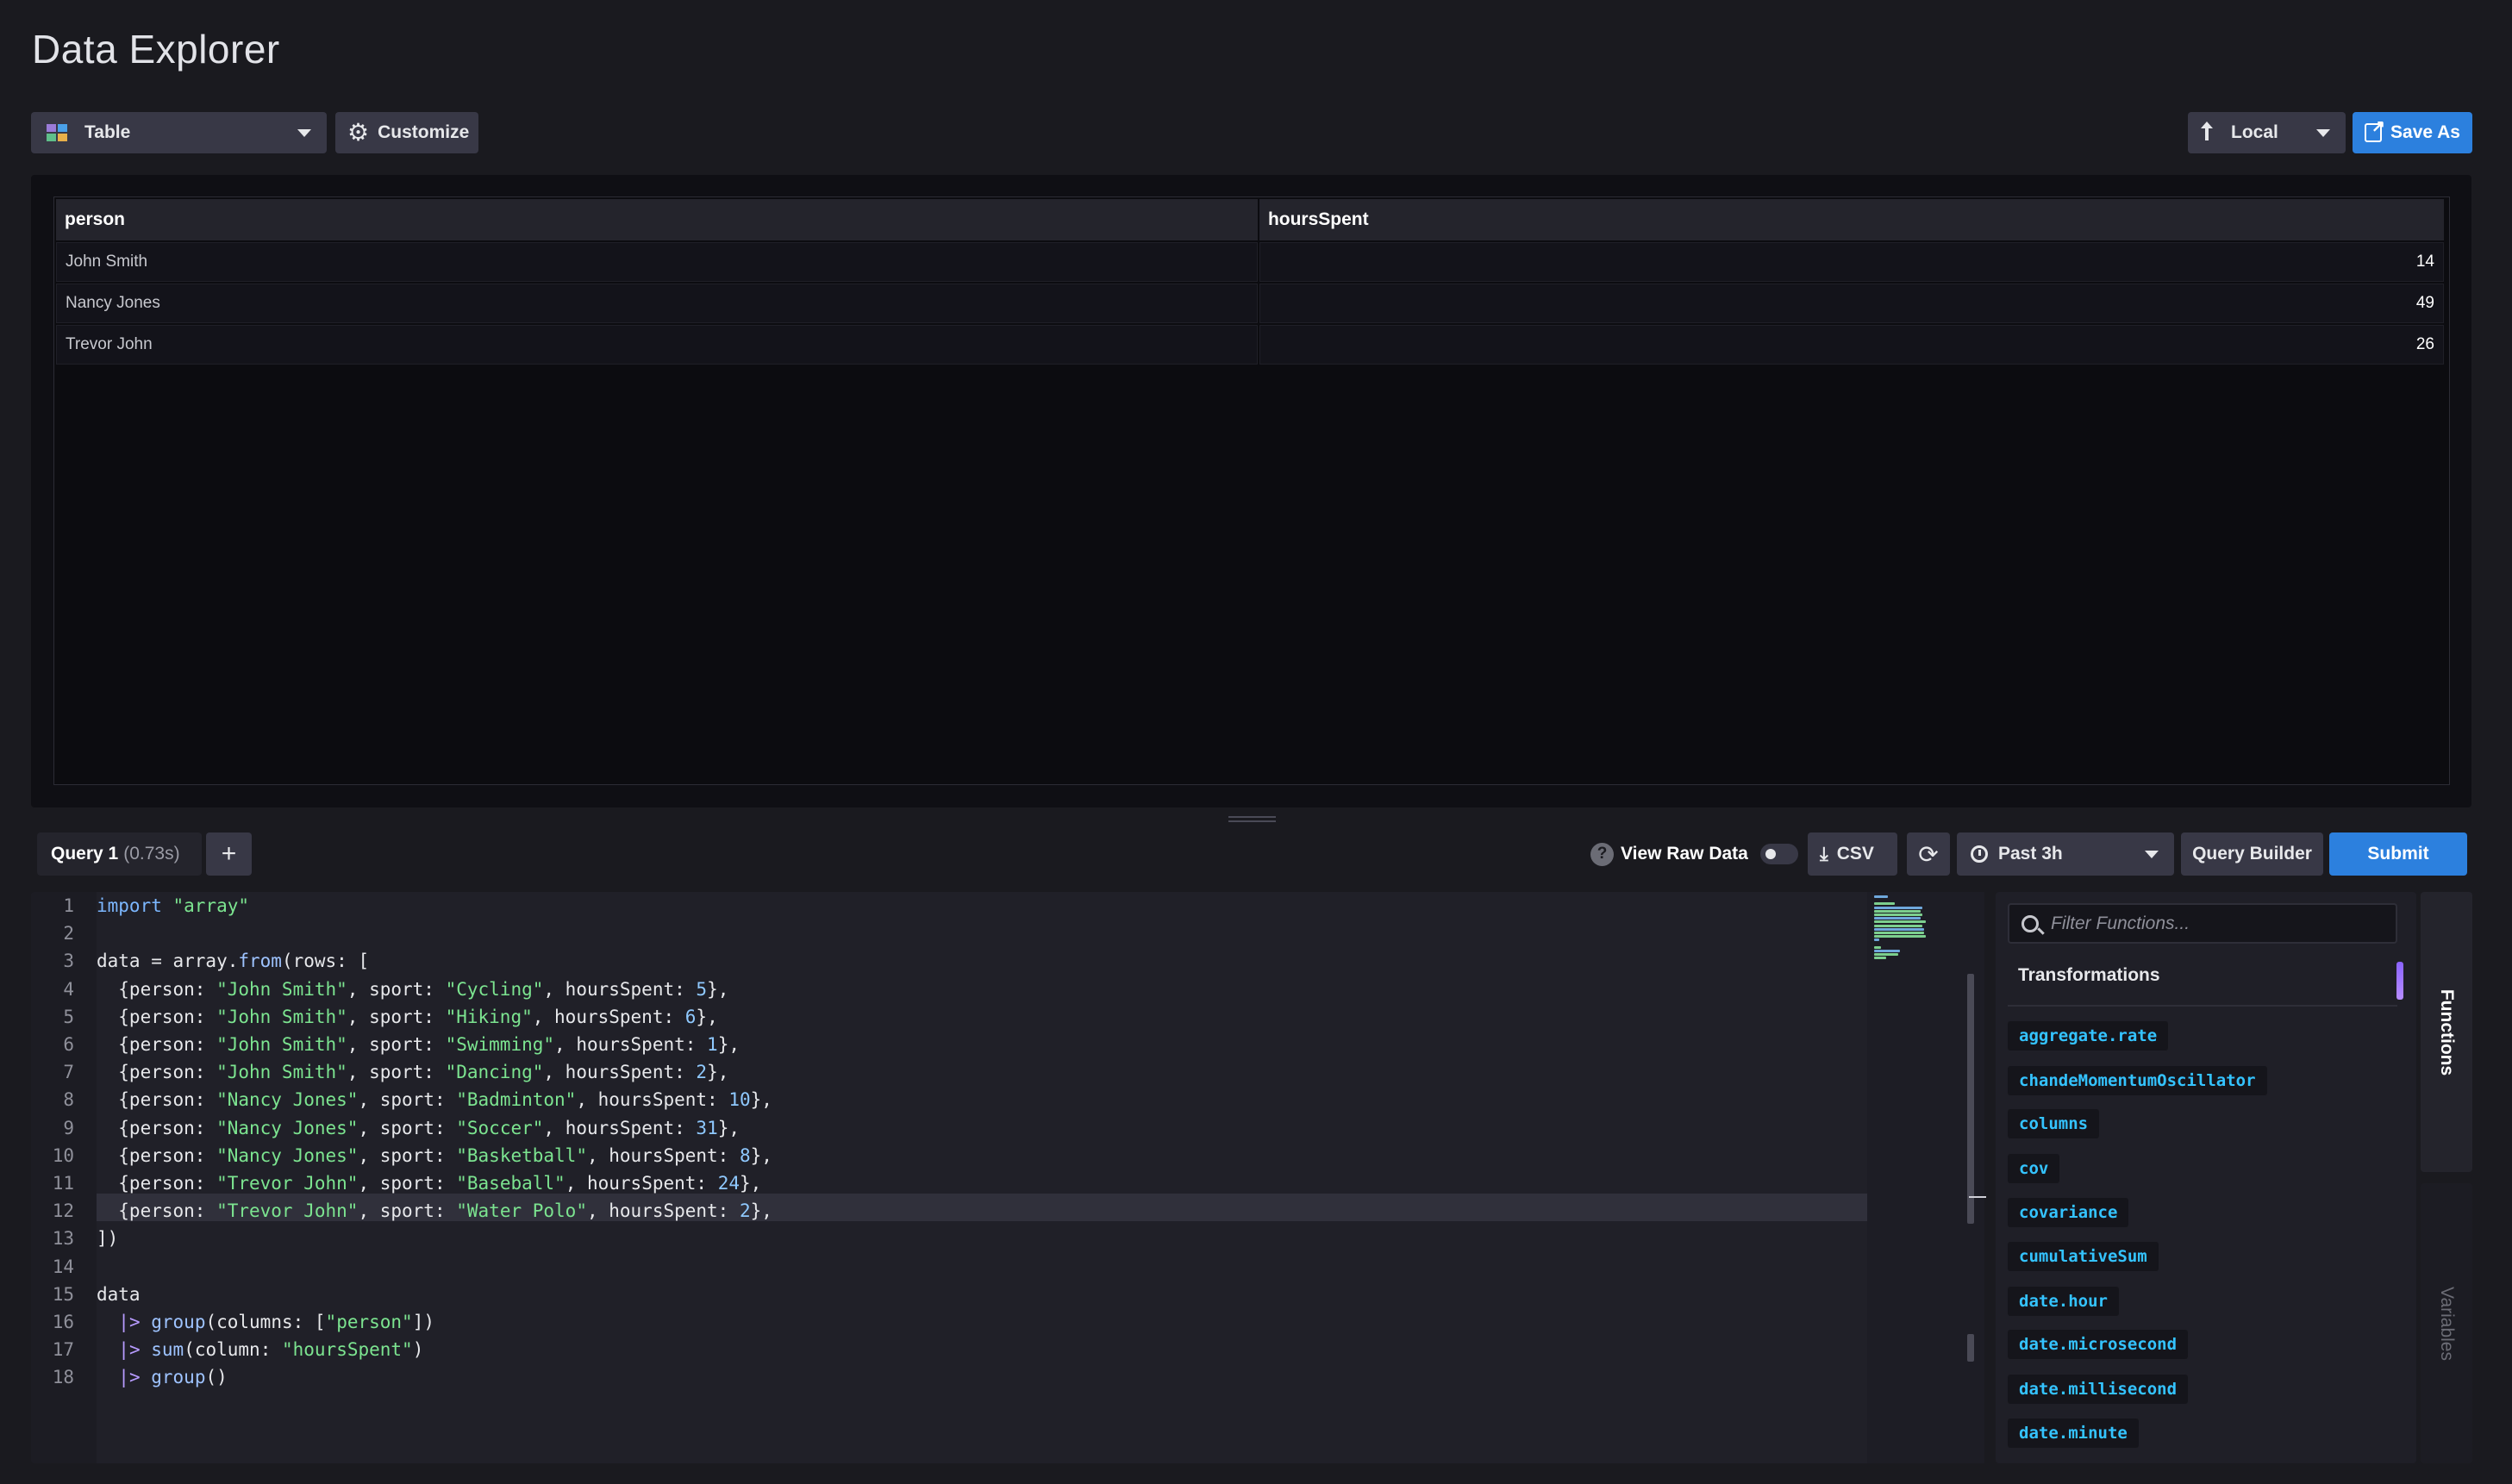 The image size is (2512, 1484). I want to click on line-number: 6, so click(68, 1044).